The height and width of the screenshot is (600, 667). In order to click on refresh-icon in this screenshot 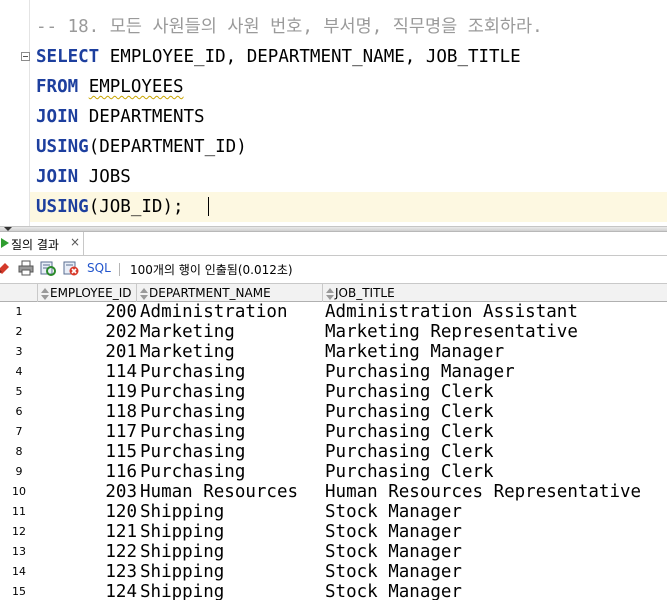, I will do `click(48, 268)`.